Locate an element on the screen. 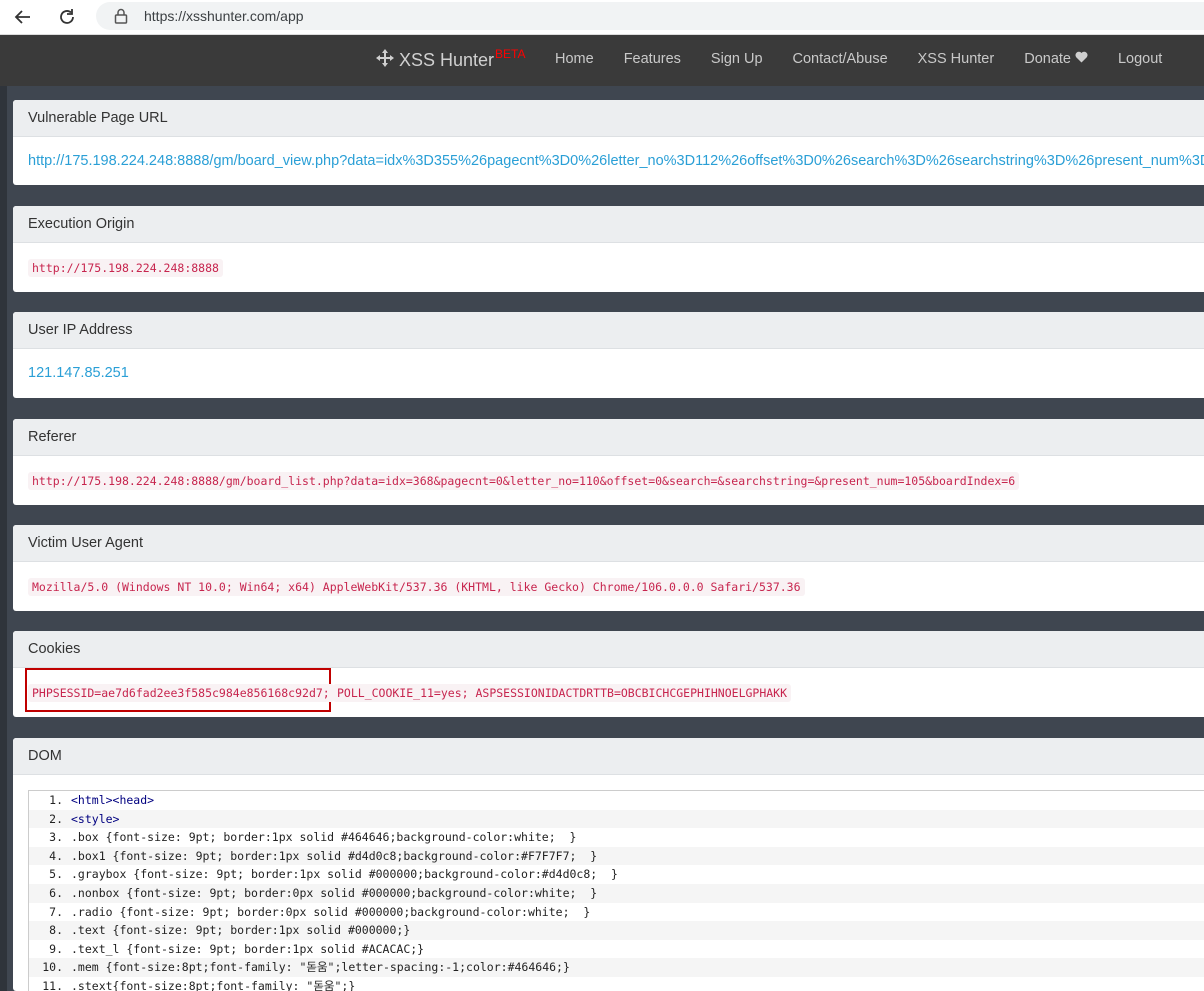 The height and width of the screenshot is (991, 1204). line-number: 10. is located at coordinates (52, 967).